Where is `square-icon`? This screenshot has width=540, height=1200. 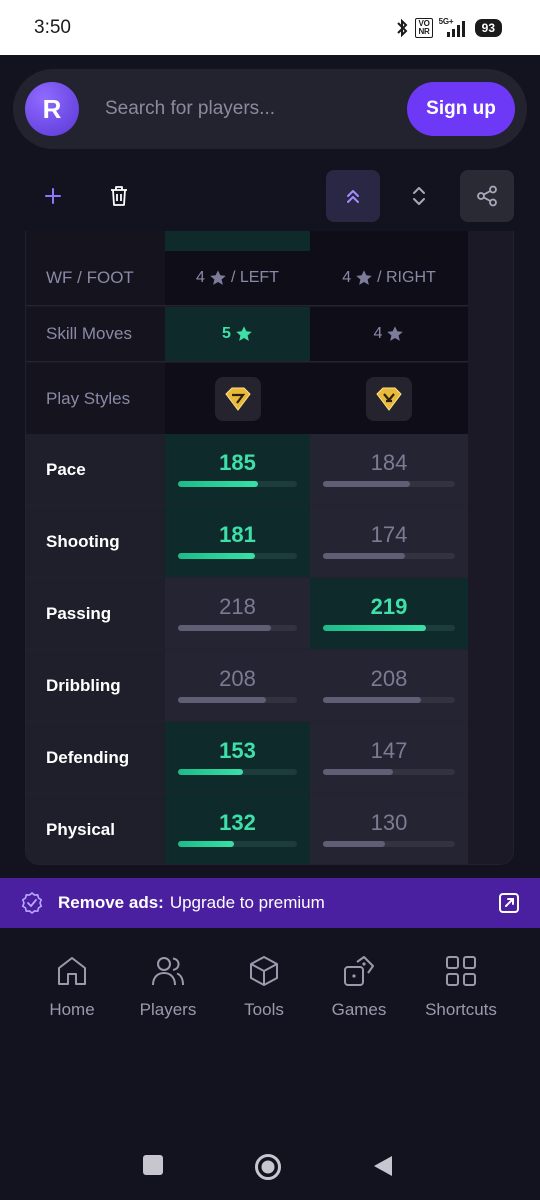
square-icon is located at coordinates (153, 1165).